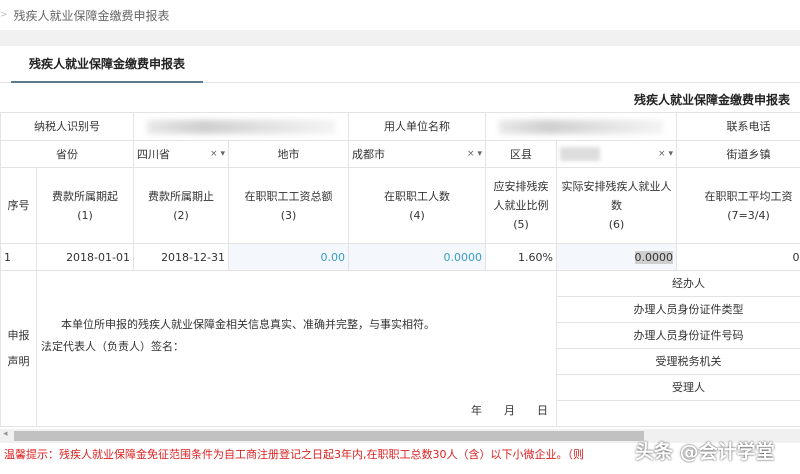 Image resolution: width=800 pixels, height=474 pixels. I want to click on province-select: 四川省 × ▾, so click(181, 154).